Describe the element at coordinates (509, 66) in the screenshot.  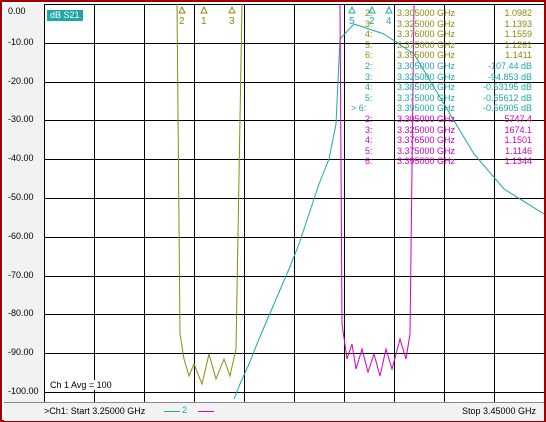
I see `marker-value: -107.44 dB` at that location.